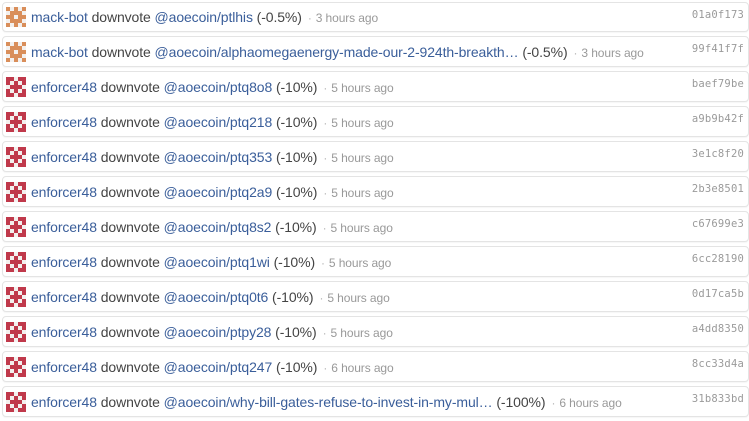  What do you see at coordinates (218, 367) in the screenshot?
I see `post-link: @aoecoin/ptq247` at bounding box center [218, 367].